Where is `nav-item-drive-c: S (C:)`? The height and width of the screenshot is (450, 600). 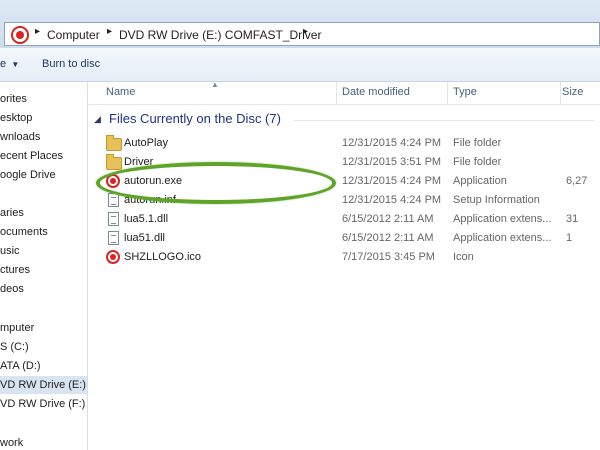 nav-item-drive-c: S (C:) is located at coordinates (43, 347).